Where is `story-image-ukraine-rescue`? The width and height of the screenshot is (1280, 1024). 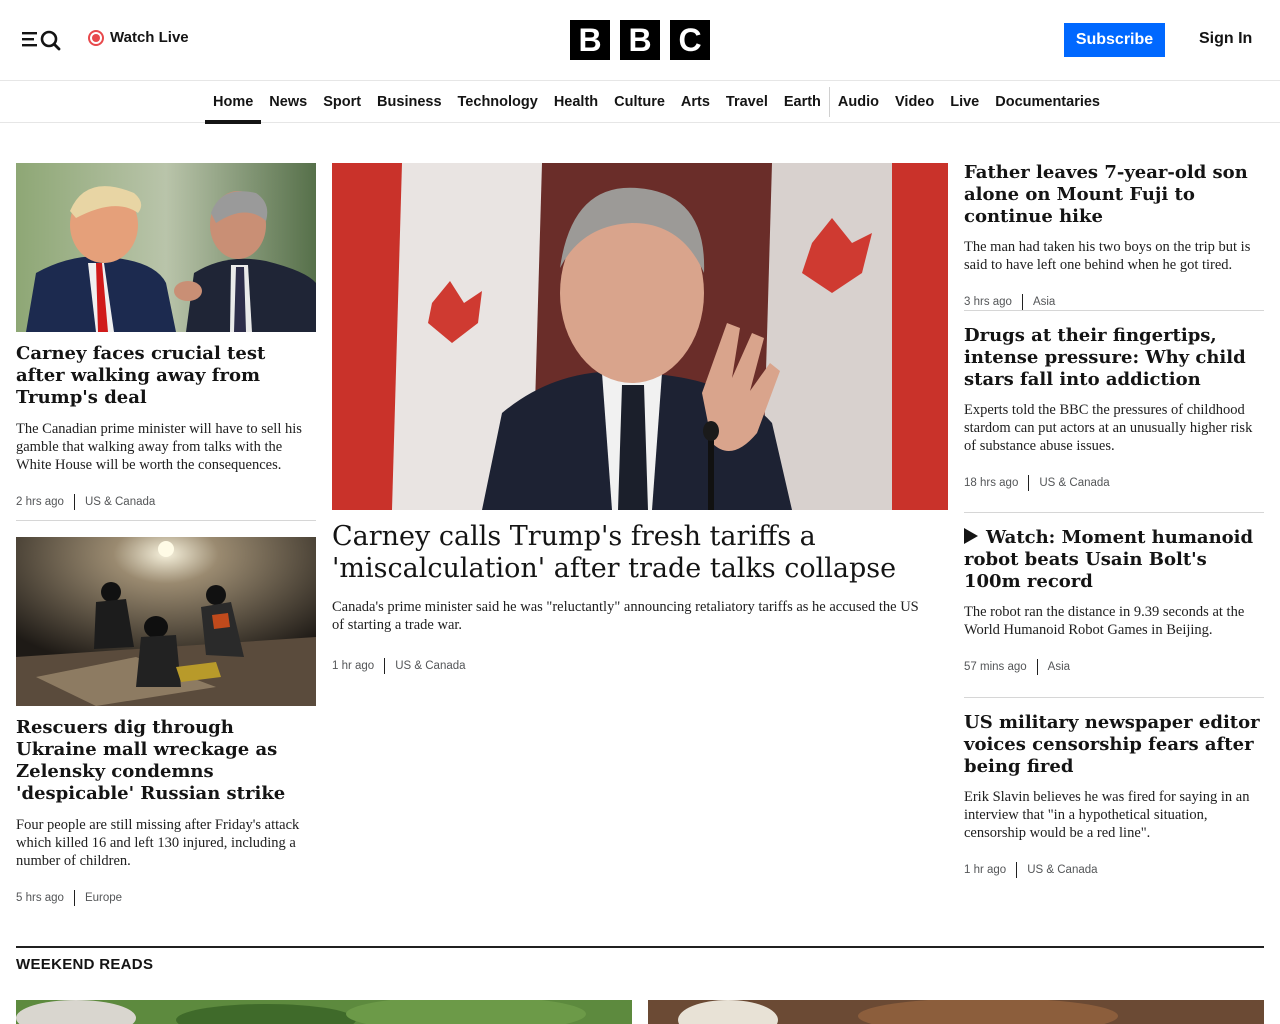
story-image-ukraine-rescue is located at coordinates (166, 621).